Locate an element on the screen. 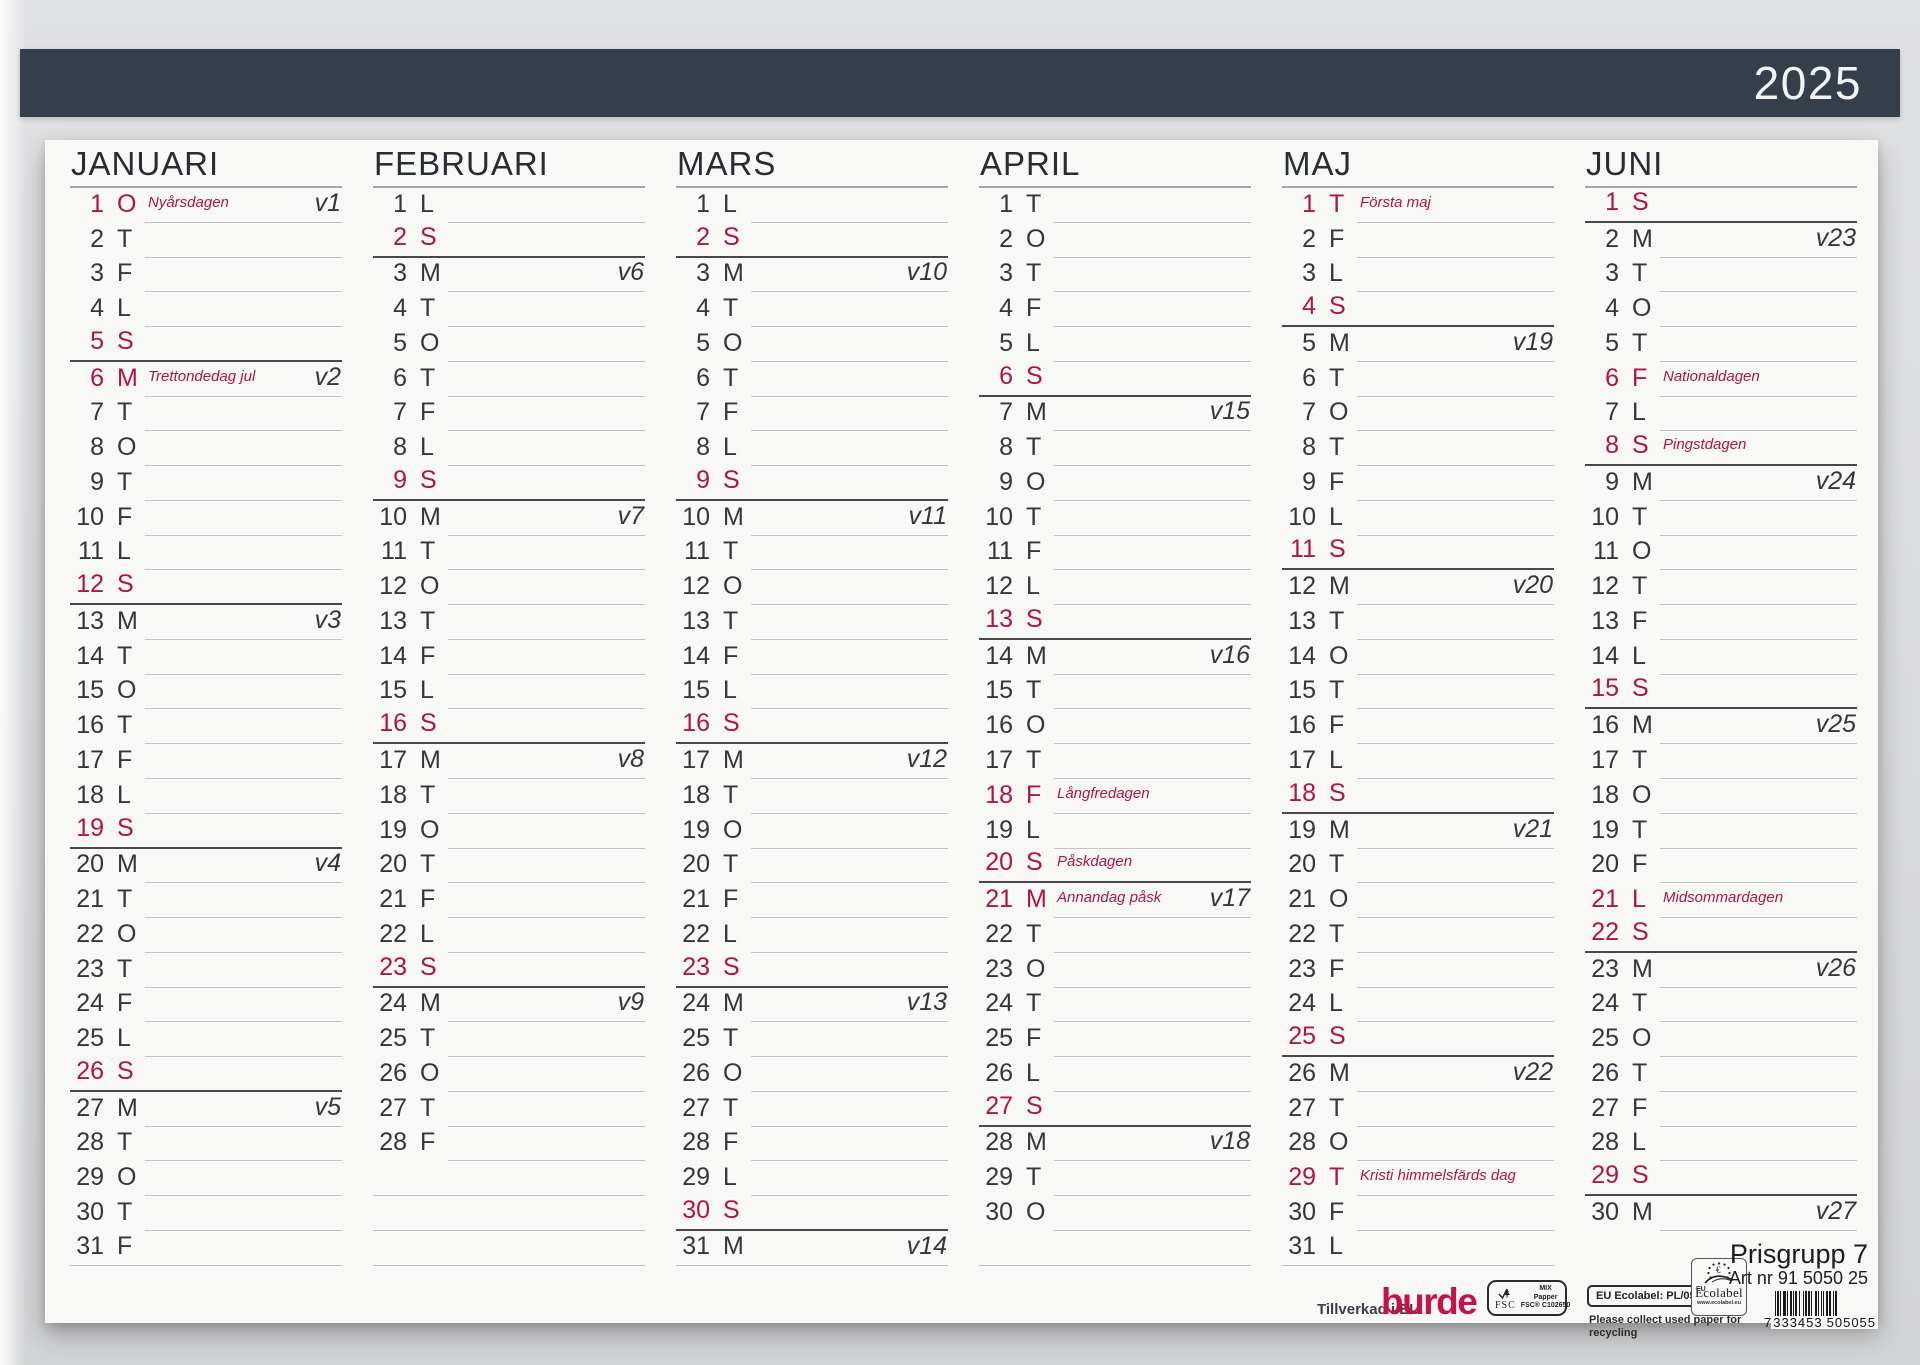 The image size is (1920, 1365). day-number: 3 is located at coordinates (1309, 273).